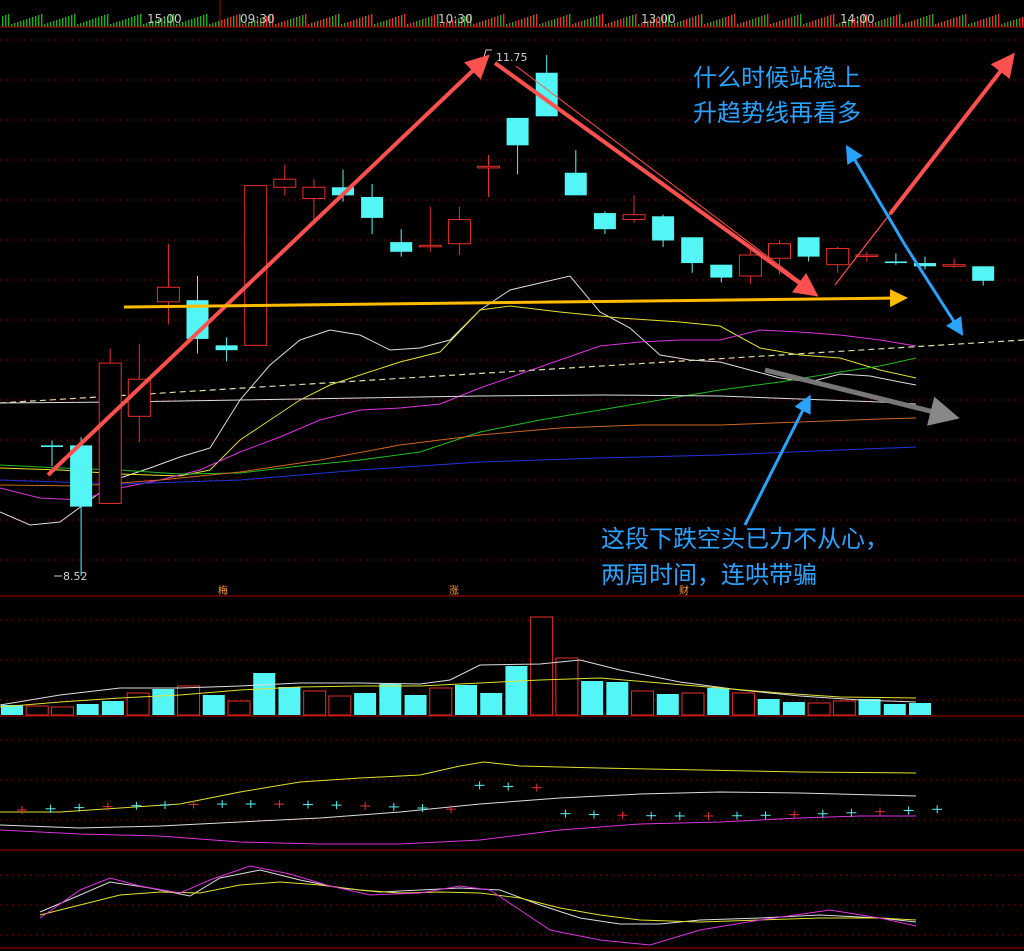 The width and height of the screenshot is (1024, 951). Describe the element at coordinates (223, 590) in the screenshot. I see `event-marker-1: 梅` at that location.